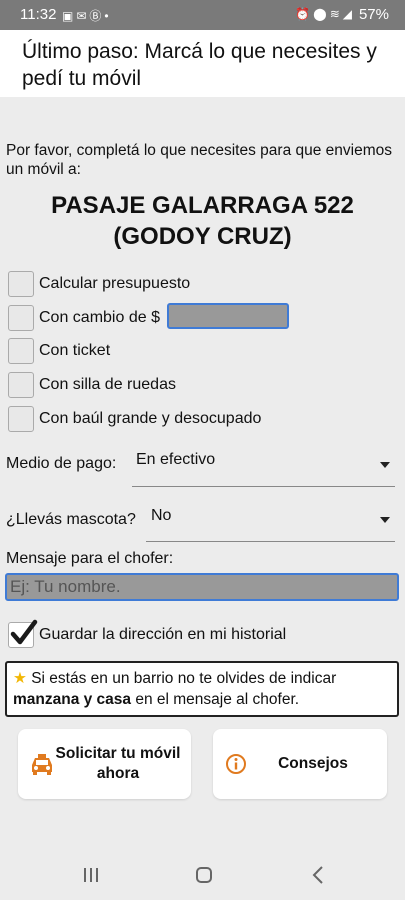 Image resolution: width=405 pixels, height=900 pixels. What do you see at coordinates (90, 558) in the screenshot?
I see `message-label: Mensaje para el chofer:` at bounding box center [90, 558].